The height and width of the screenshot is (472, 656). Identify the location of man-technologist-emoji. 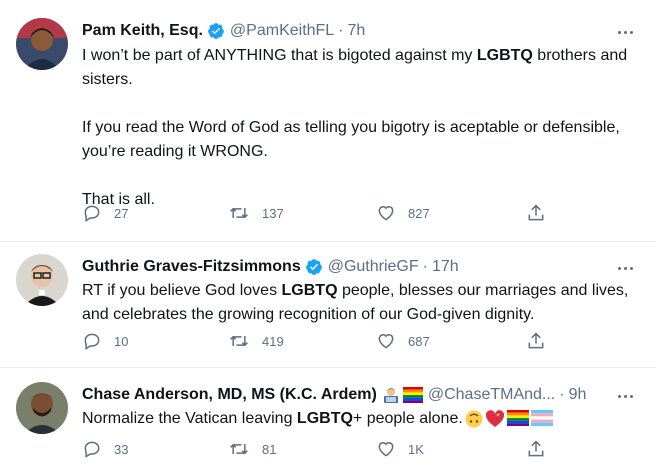
(390, 395).